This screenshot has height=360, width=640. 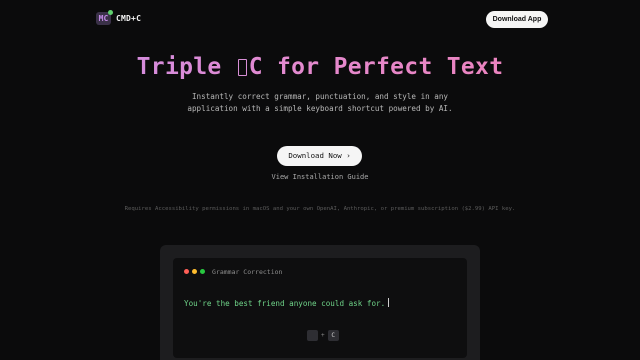 I want to click on maximize-dot-icon, so click(x=202, y=271).